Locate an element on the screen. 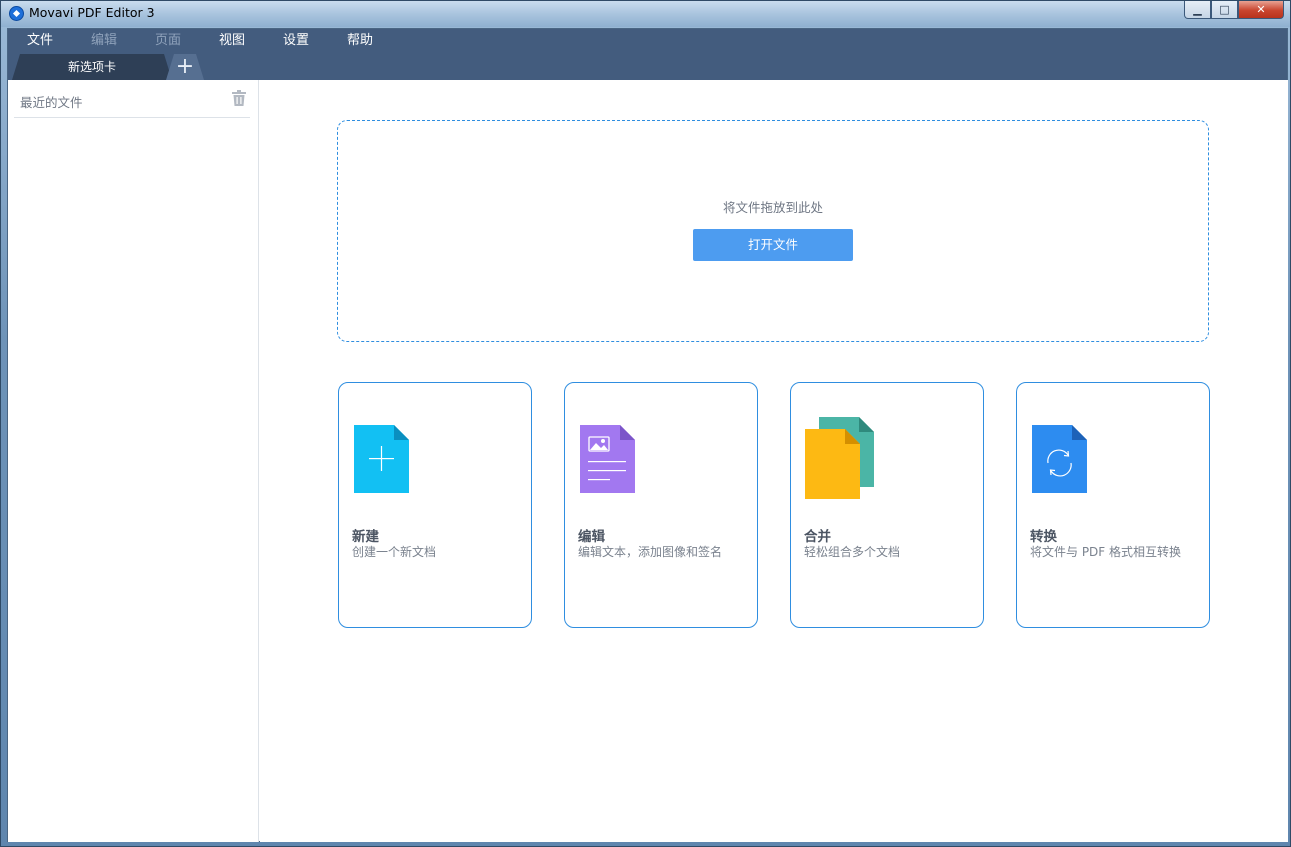 Image resolution: width=1291 pixels, height=847 pixels. menu-bar: 文件 编辑 页面 视图 设置 帮助 新选项卡 + is located at coordinates (647, 54).